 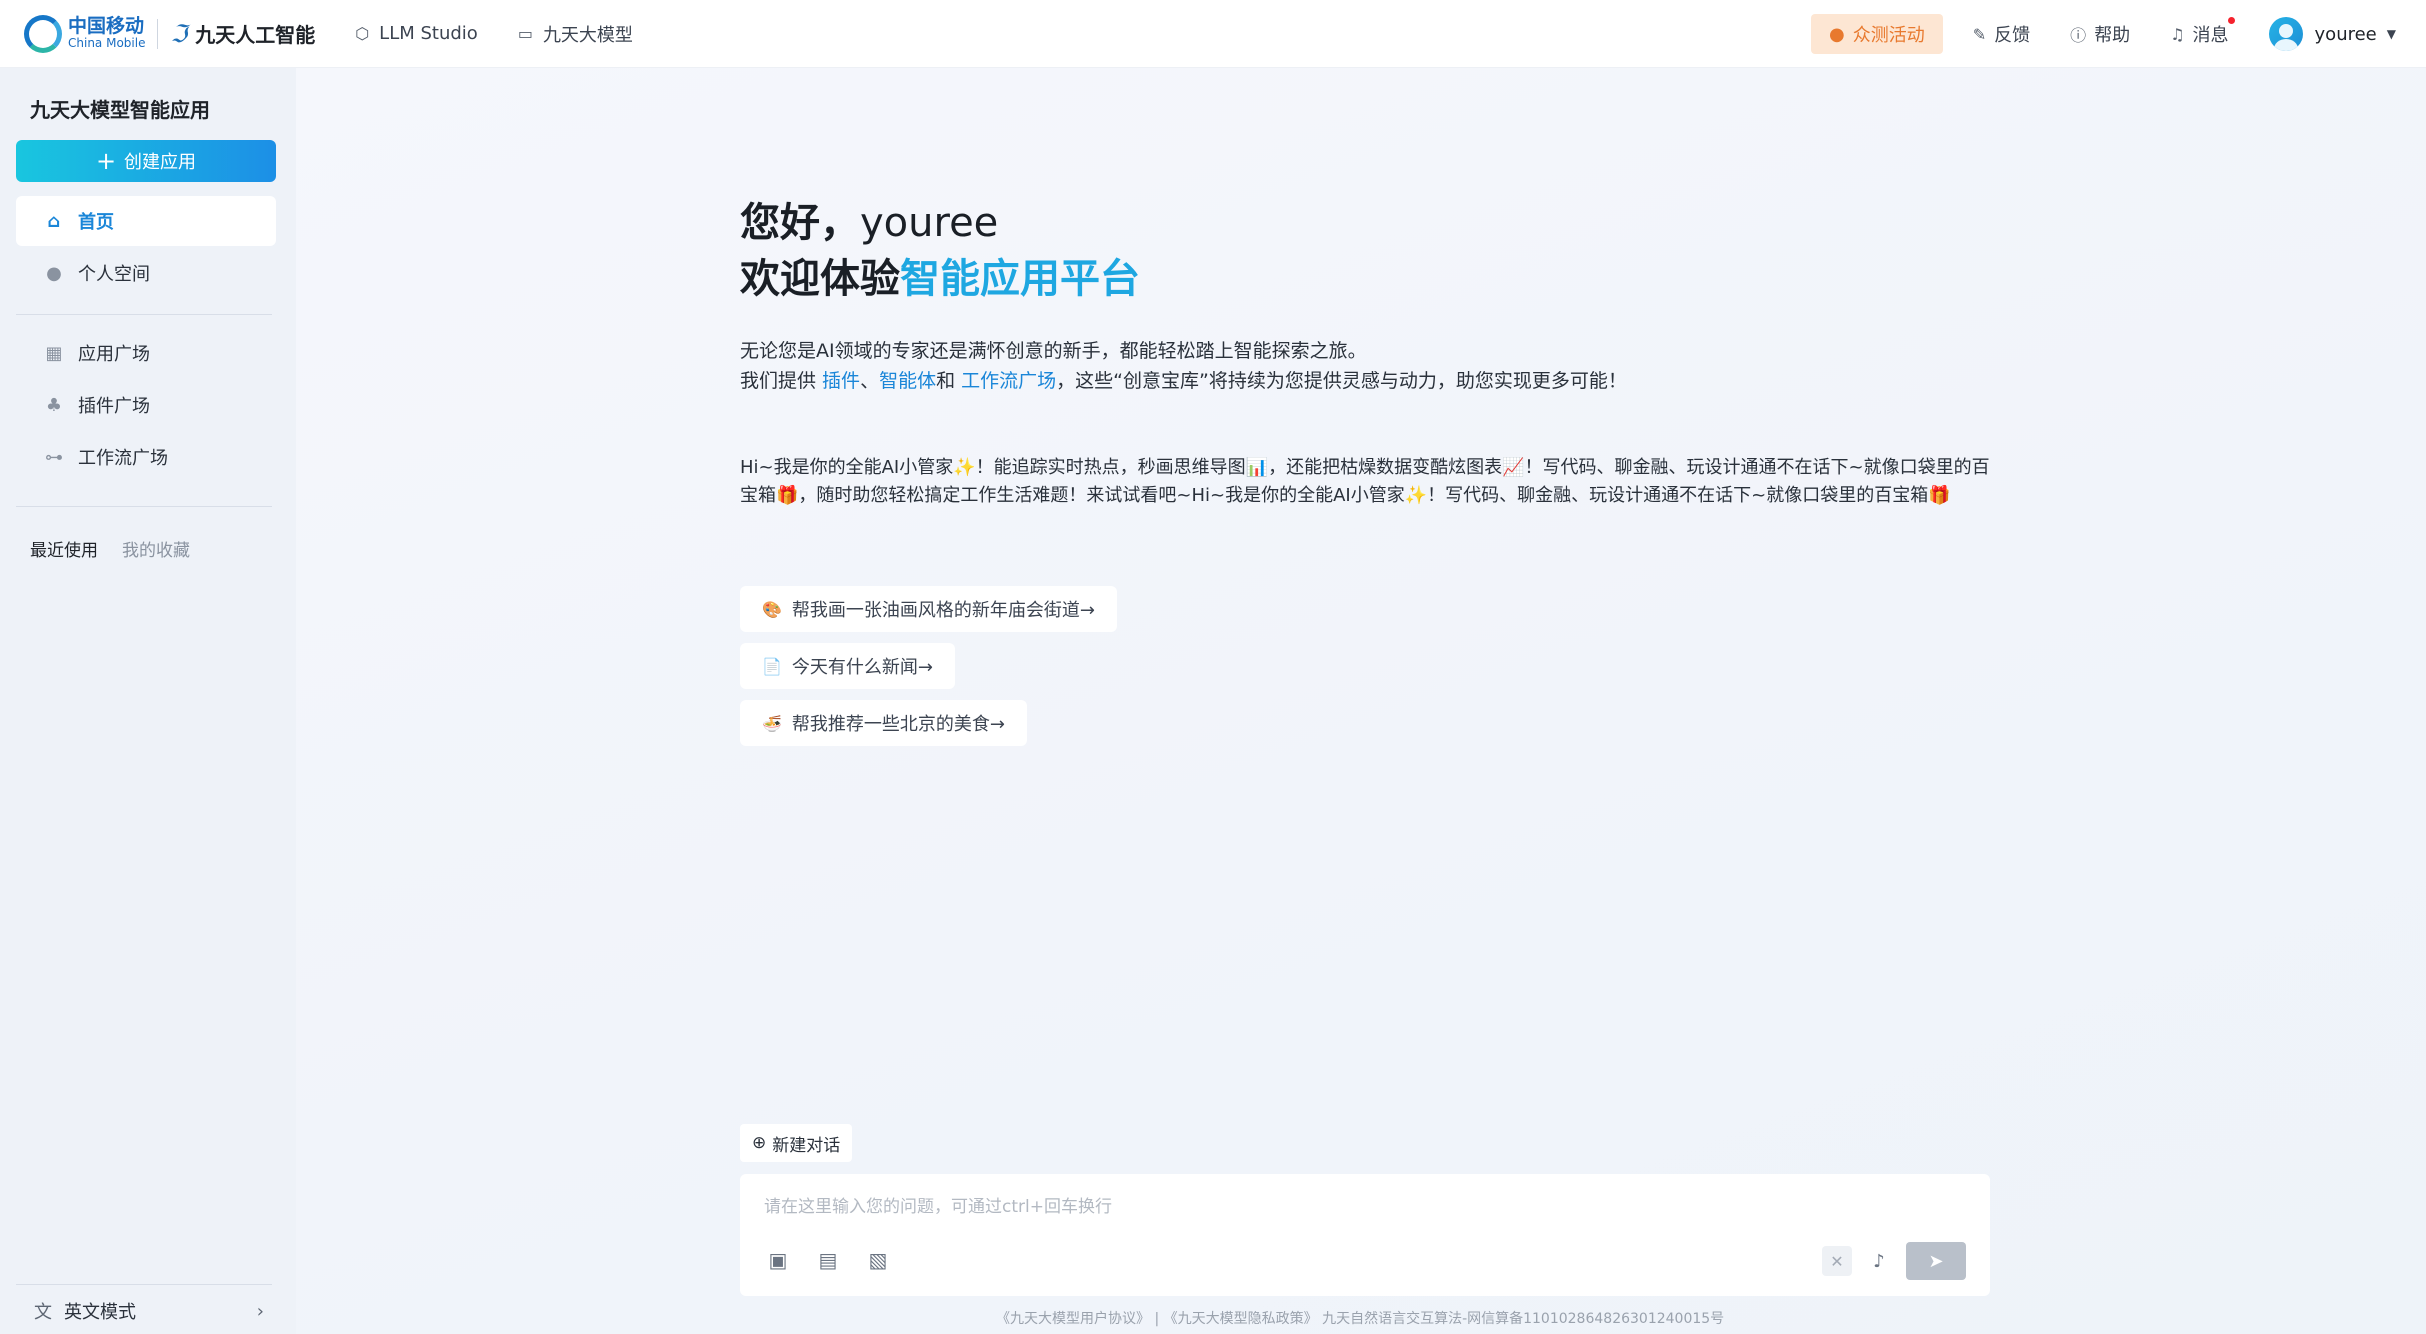 What do you see at coordinates (1020, 279) in the screenshot?
I see `welcome-highlight: 智能应用平台` at bounding box center [1020, 279].